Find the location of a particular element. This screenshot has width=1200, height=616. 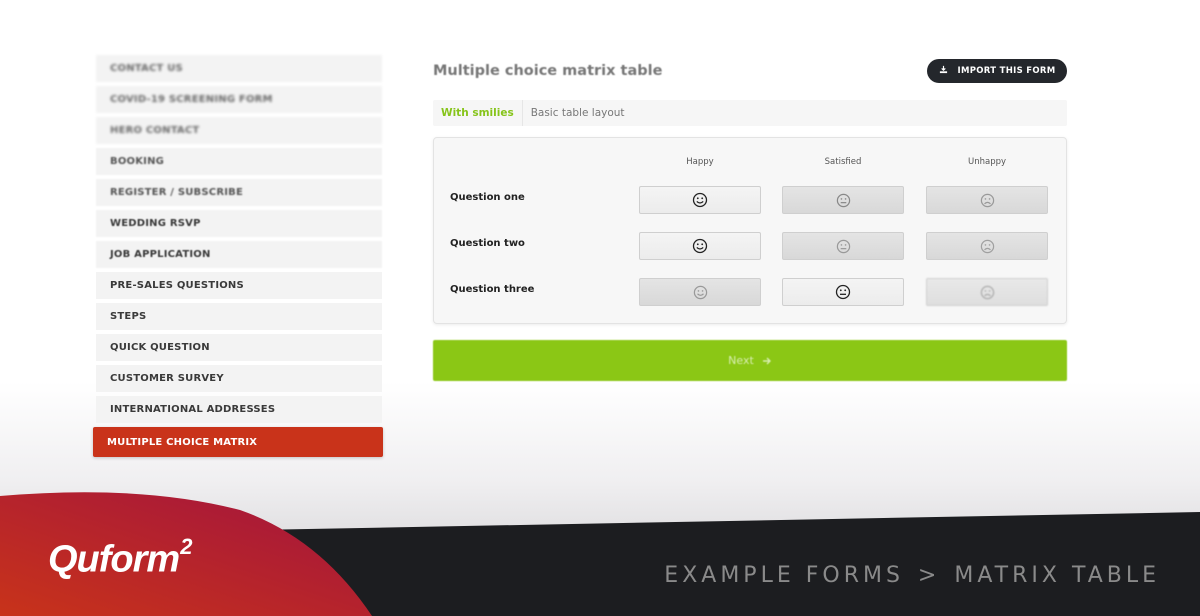

matrix-option-q2-unhappy is located at coordinates (987, 246).